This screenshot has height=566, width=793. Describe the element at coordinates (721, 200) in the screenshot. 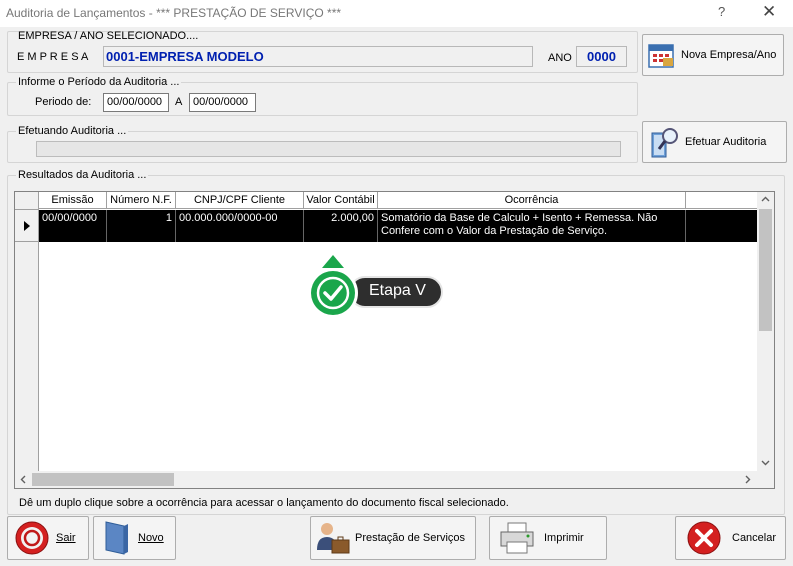

I see `column-header-filler` at that location.